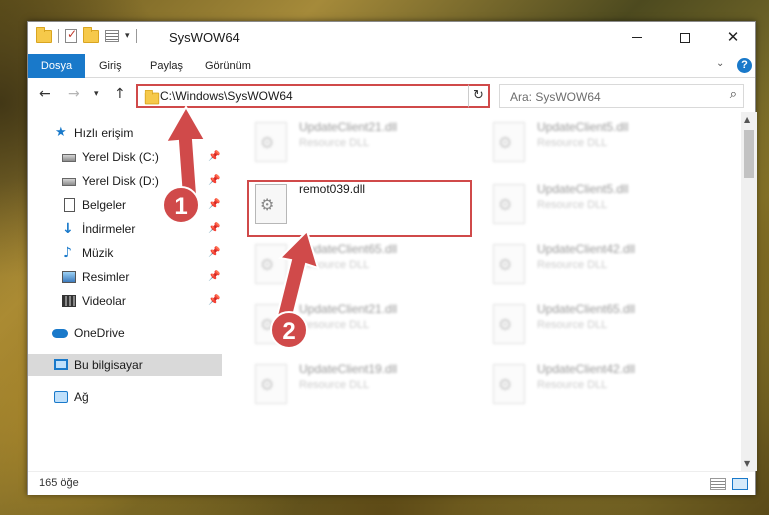  Describe the element at coordinates (125, 397) in the screenshot. I see `sidebar-item-network: Ağ` at that location.